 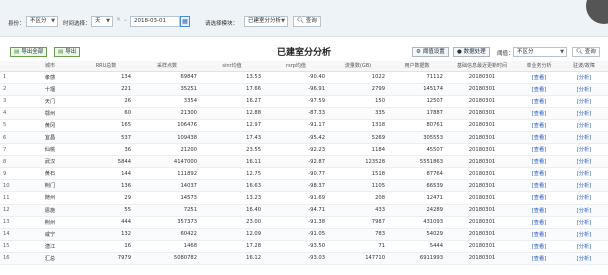 What do you see at coordinates (417, 101) in the screenshot?
I see `table-cell: 12507` at bounding box center [417, 101].